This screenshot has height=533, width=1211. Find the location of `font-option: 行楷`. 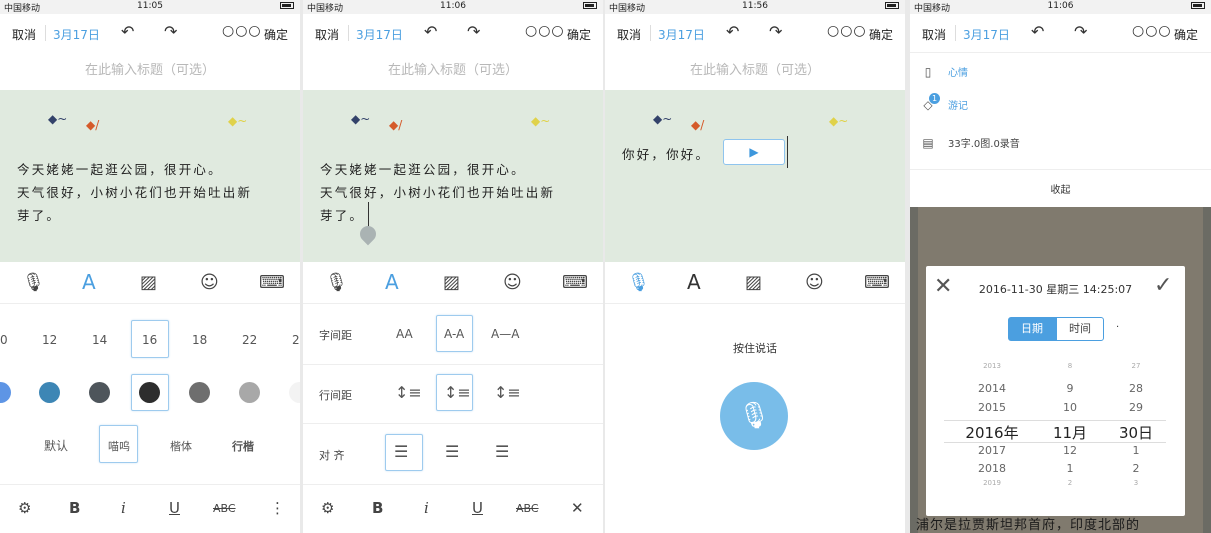

font-option: 行楷 is located at coordinates (243, 446).